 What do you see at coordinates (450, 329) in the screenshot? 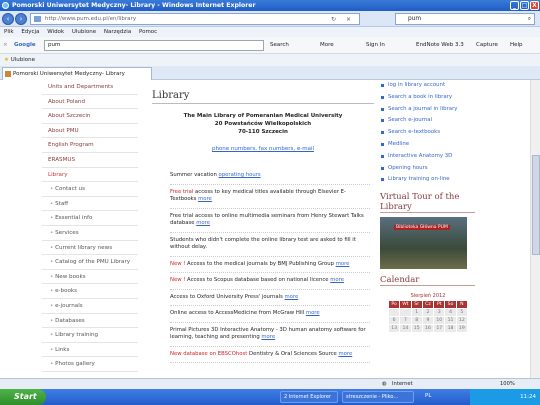
I see `calendar-day: 18` at bounding box center [450, 329].